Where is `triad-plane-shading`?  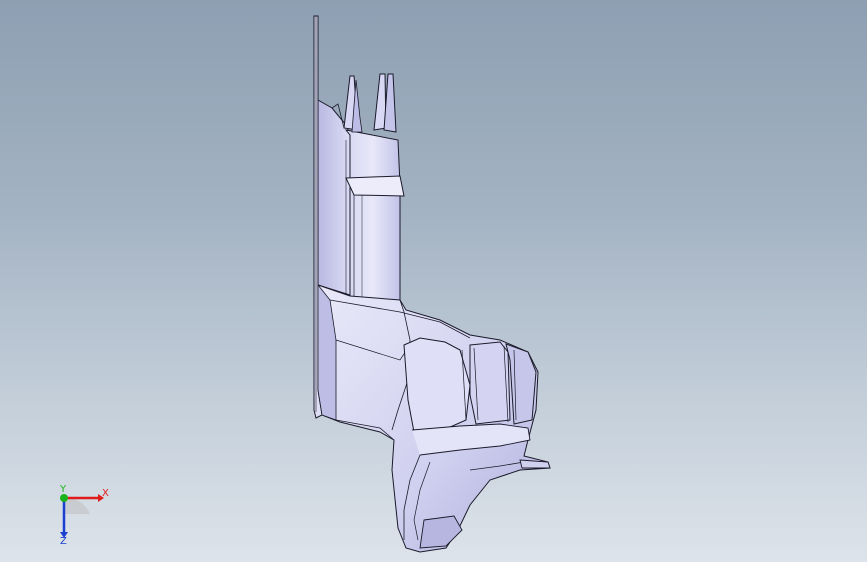
triad-plane-shading is located at coordinates (77, 505).